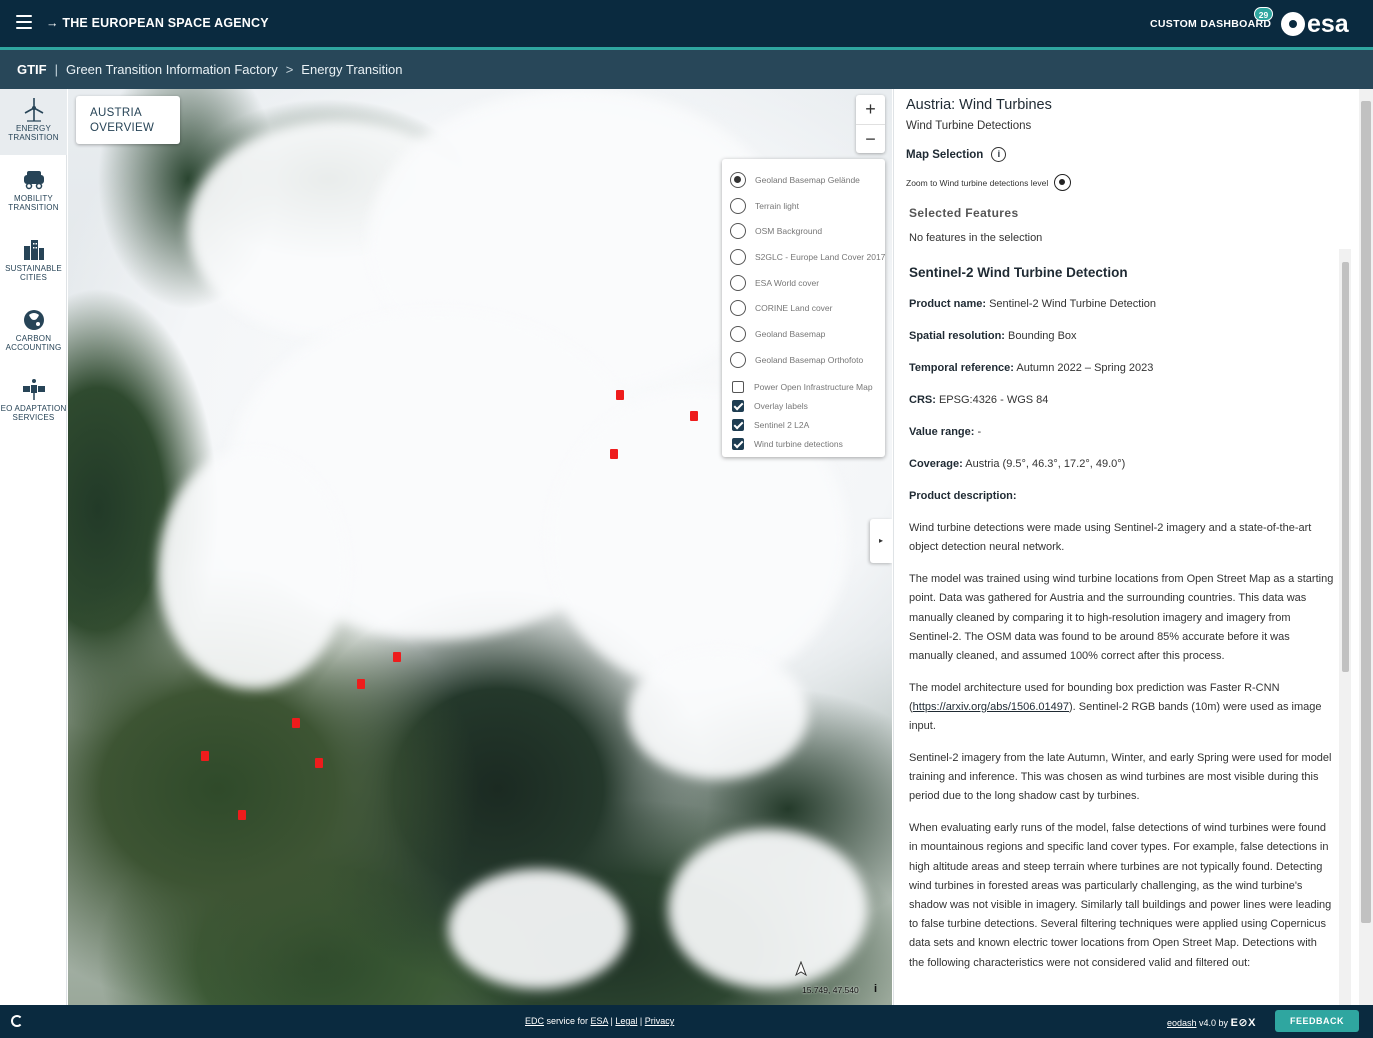 Image resolution: width=1373 pixels, height=1038 pixels. What do you see at coordinates (1317, 1021) in the screenshot?
I see `feedback-button: FEEDBACK` at bounding box center [1317, 1021].